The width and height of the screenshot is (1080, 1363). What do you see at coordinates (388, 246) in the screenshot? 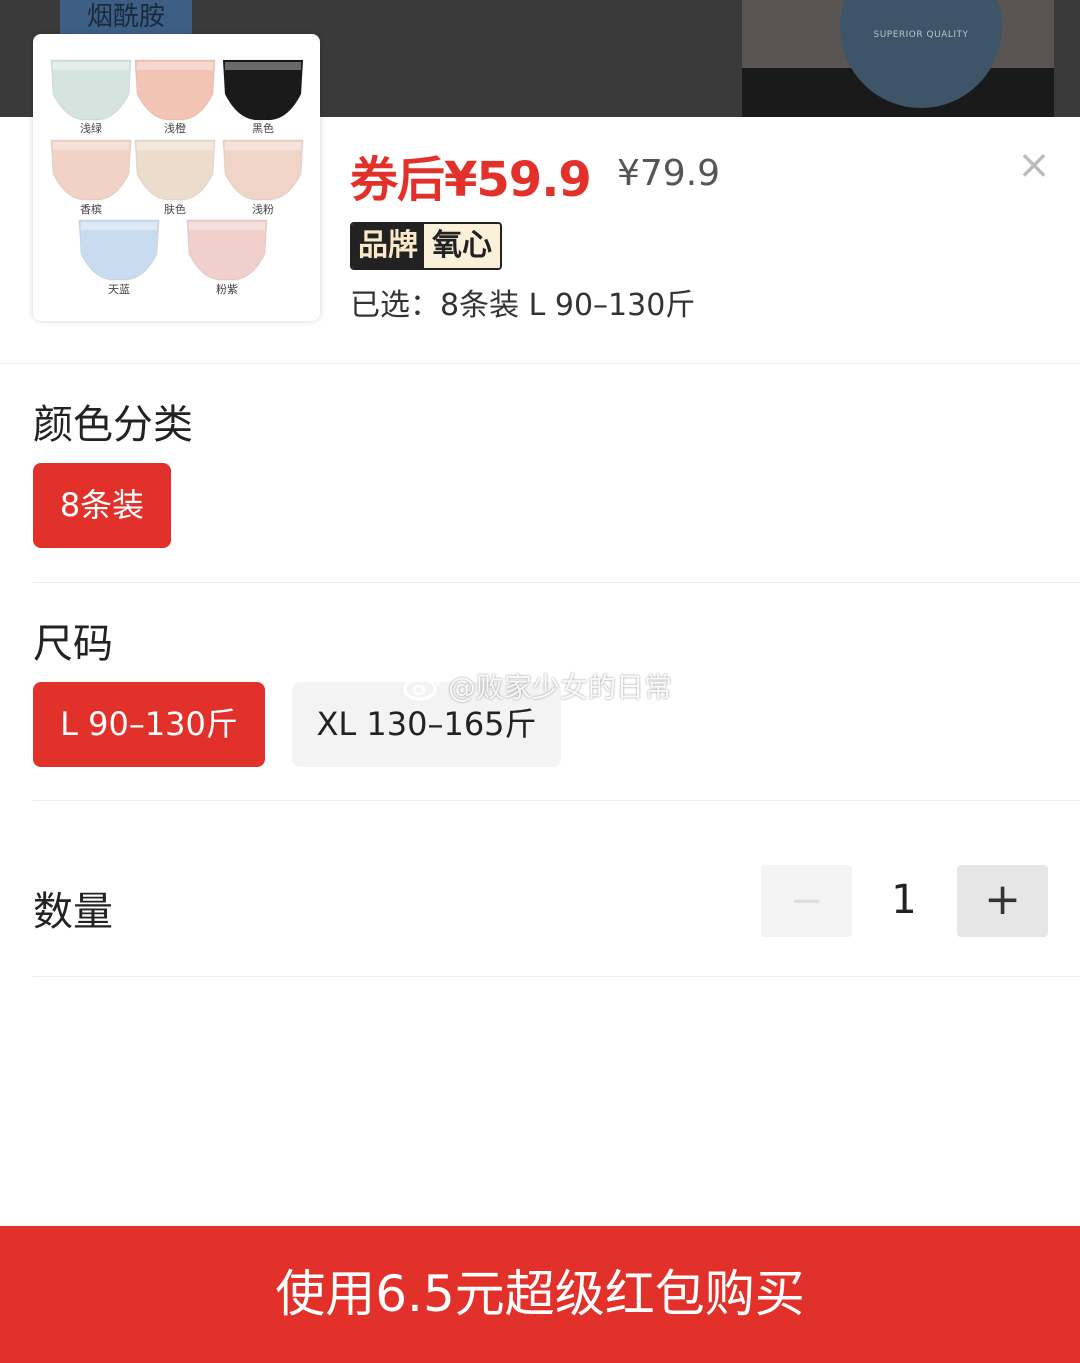
I see `brand-label: 品牌` at bounding box center [388, 246].